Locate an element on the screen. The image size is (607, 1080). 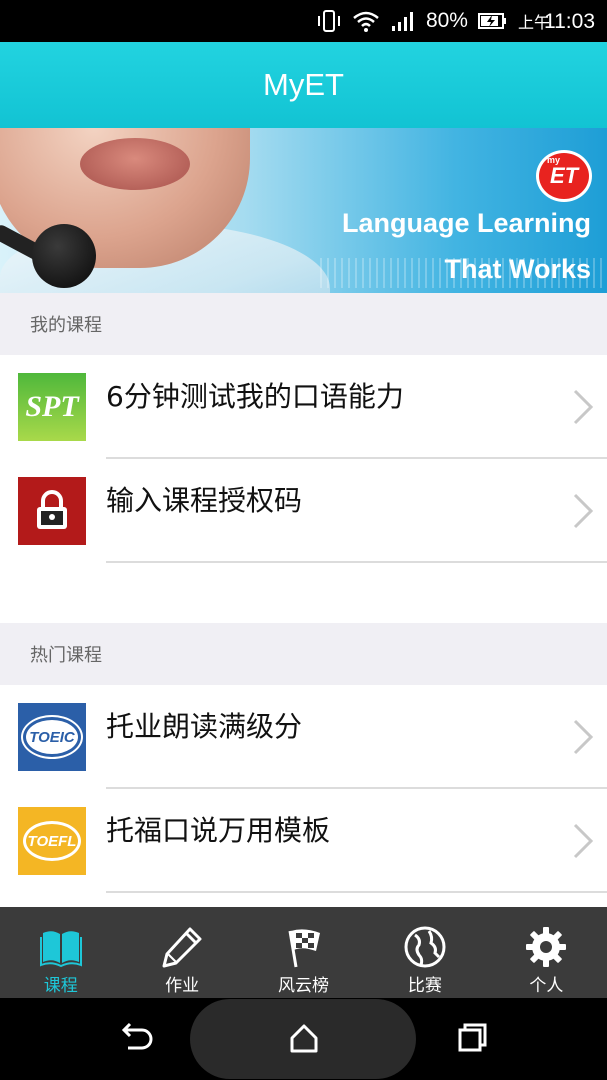
nav-label: 个人 is located at coordinates (546, 986).